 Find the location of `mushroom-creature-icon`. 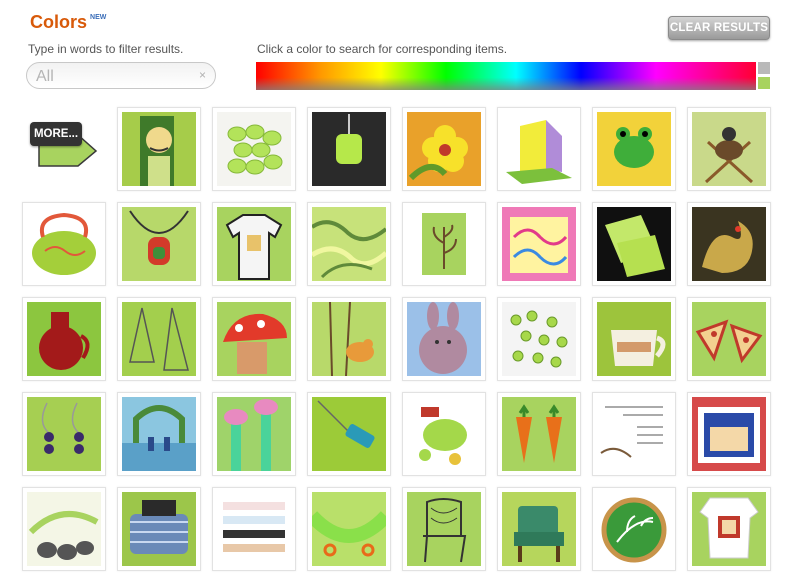

mushroom-creature-icon is located at coordinates (254, 339).